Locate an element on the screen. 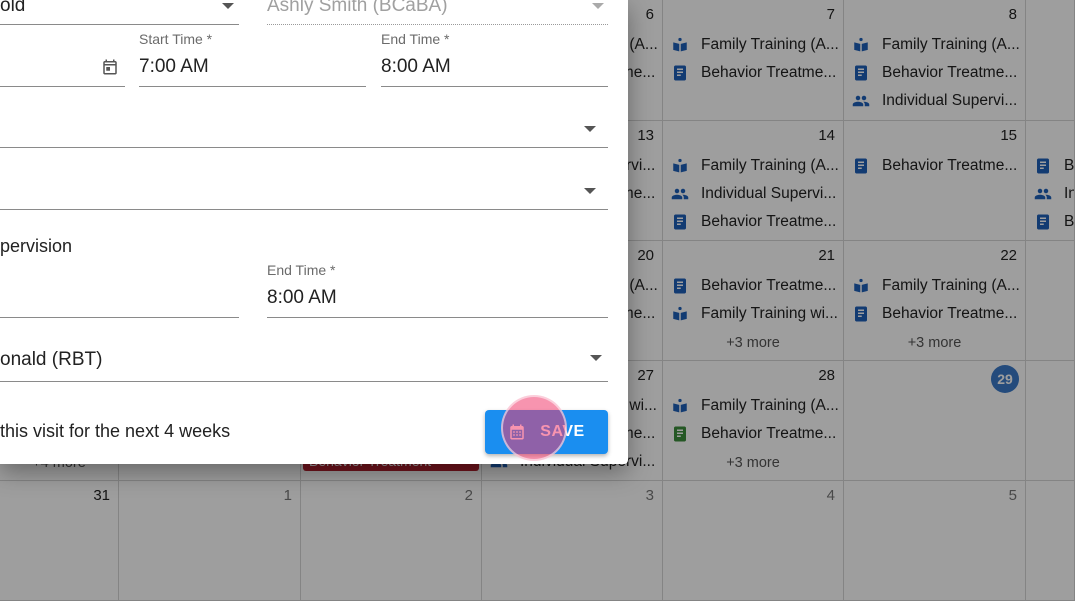 This screenshot has width=1075, height=601. location-dropdown-caret is located at coordinates (590, 191).